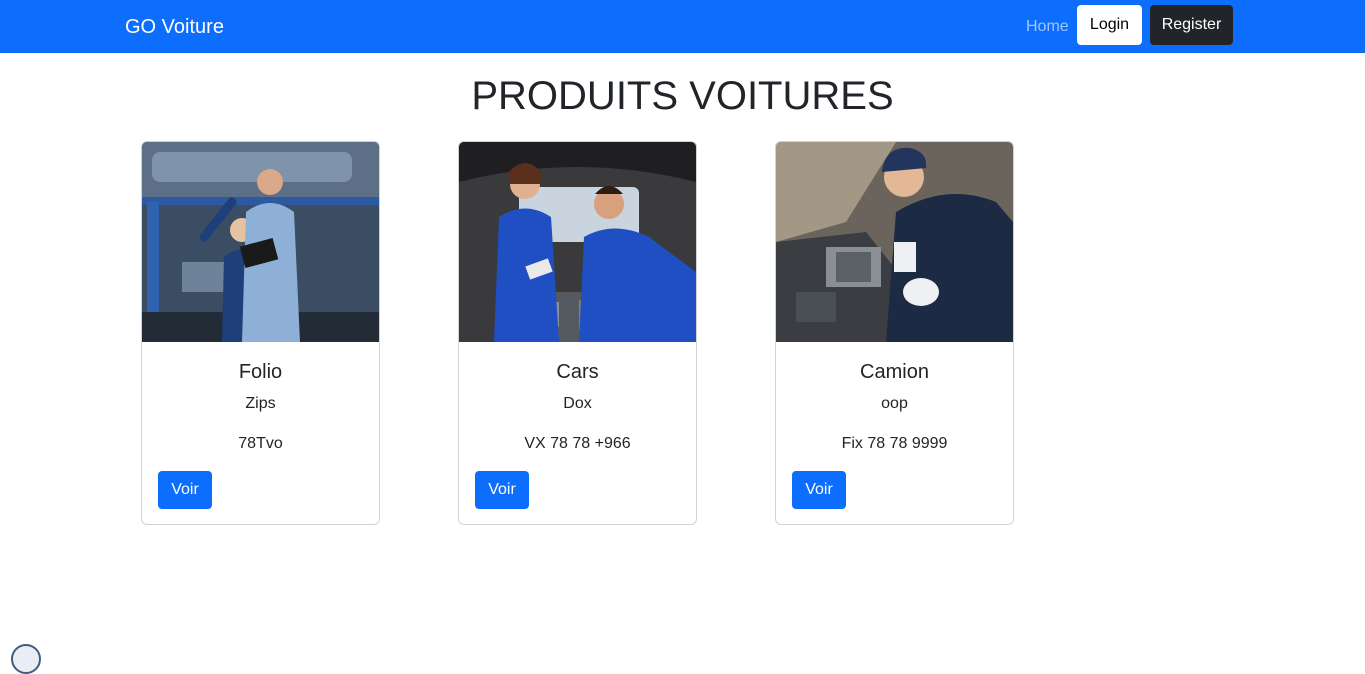 This screenshot has height=674, width=1365. I want to click on product-subtitle: oop, so click(894, 403).